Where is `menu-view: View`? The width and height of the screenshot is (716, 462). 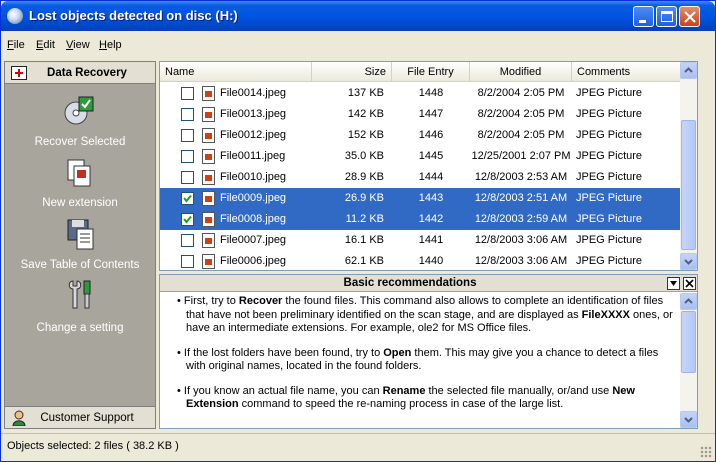
menu-view: View is located at coordinates (78, 45).